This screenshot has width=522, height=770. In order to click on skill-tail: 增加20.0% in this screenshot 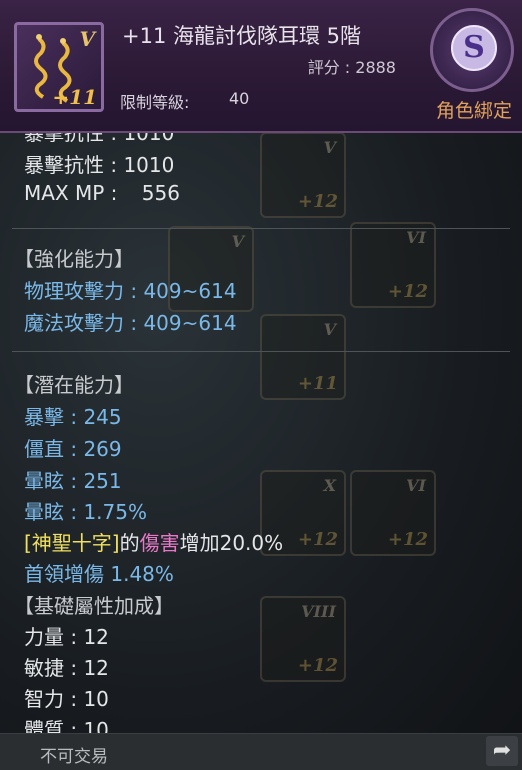, I will do `click(231, 543)`.